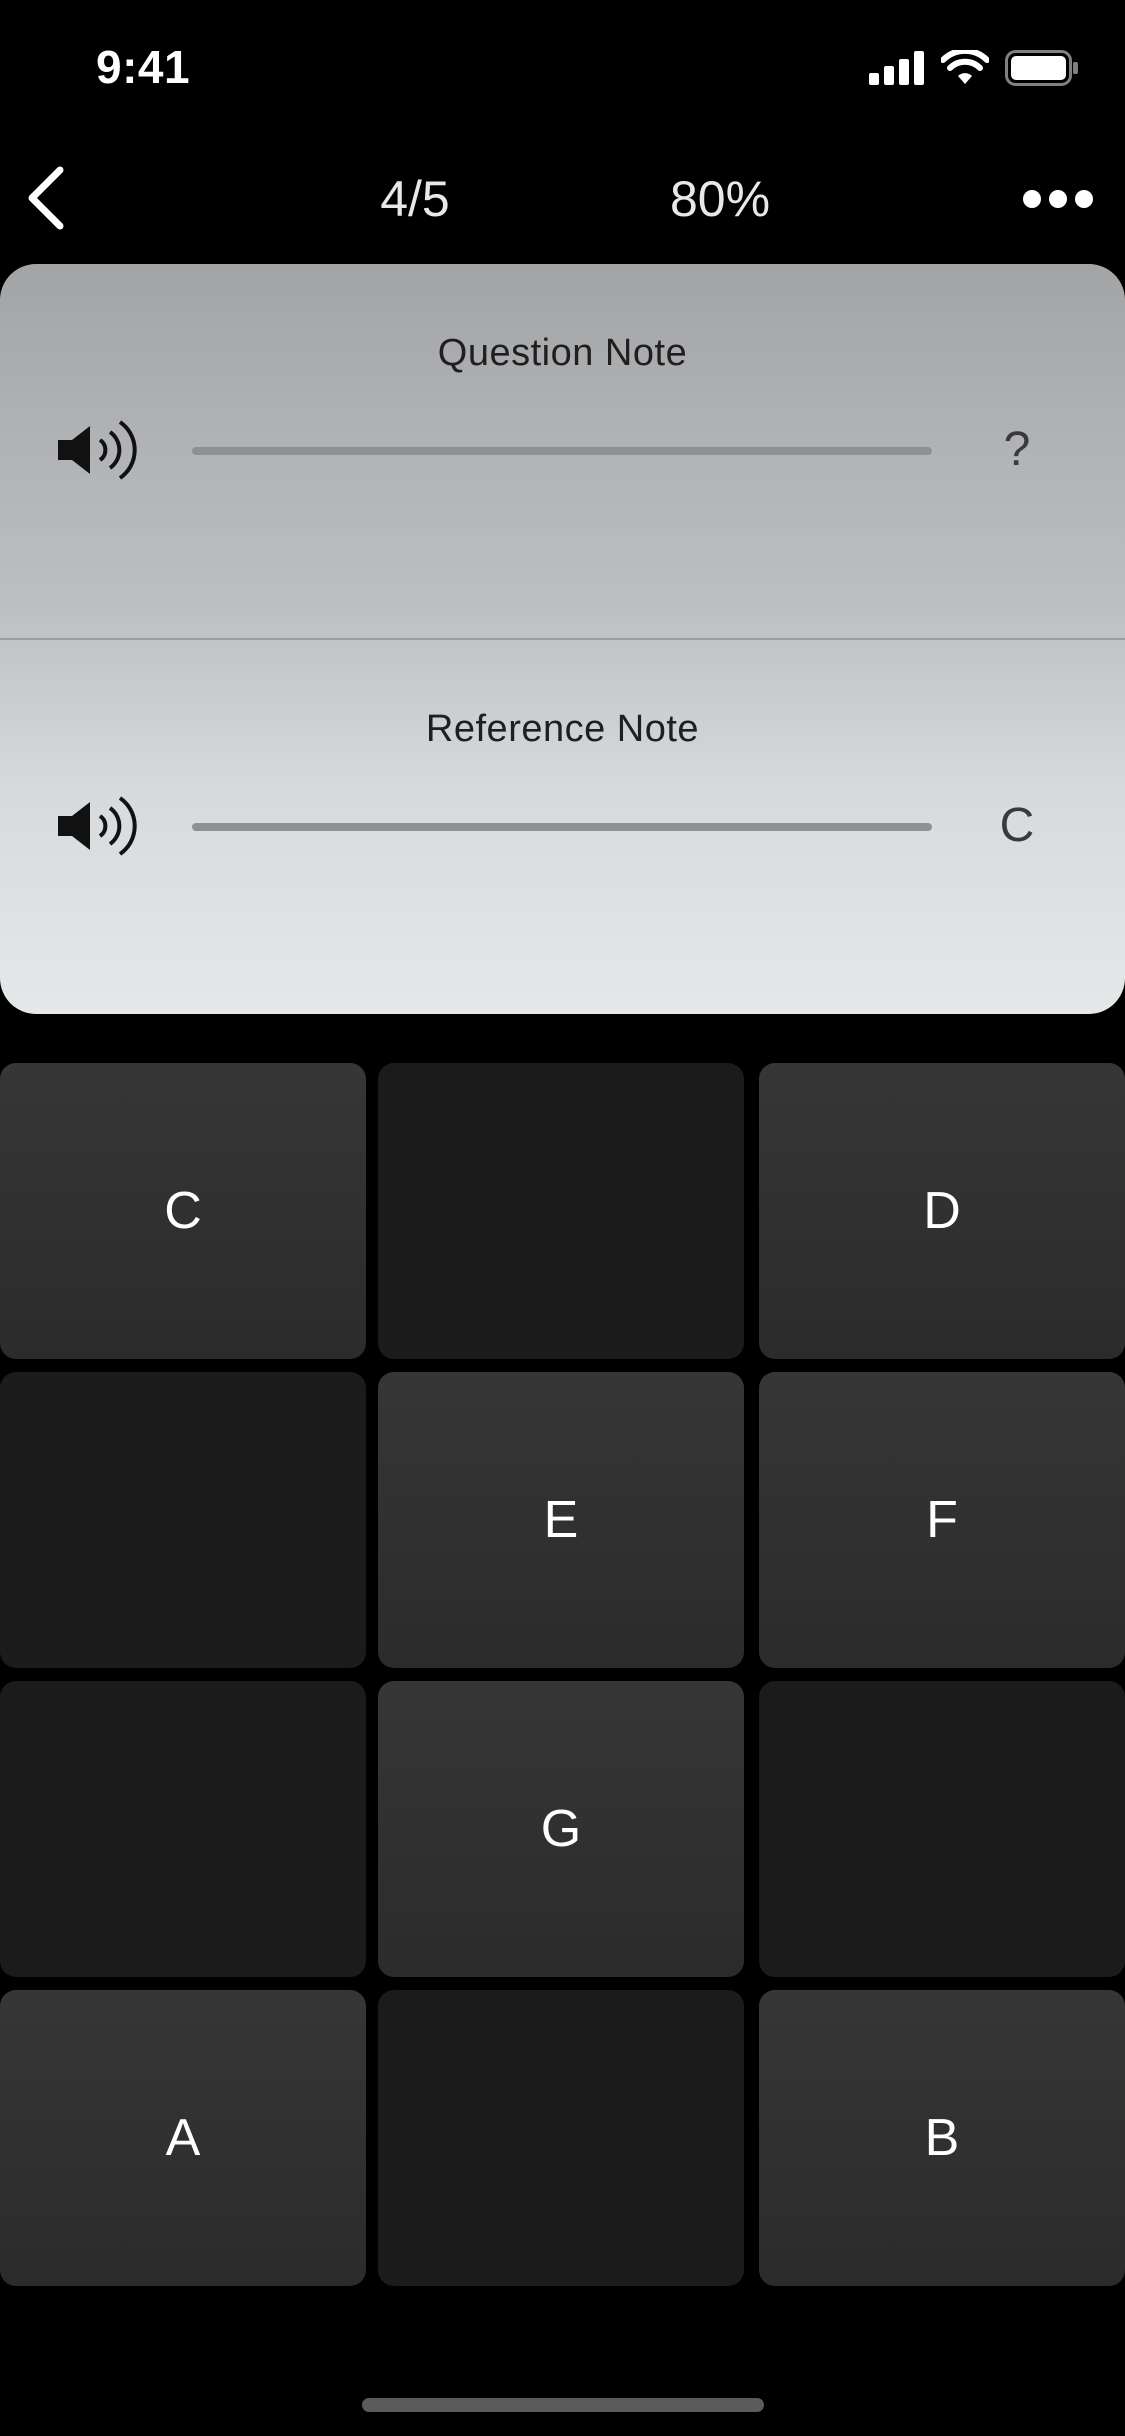  Describe the element at coordinates (1032, 199) in the screenshot. I see `ellipsis-icon` at that location.